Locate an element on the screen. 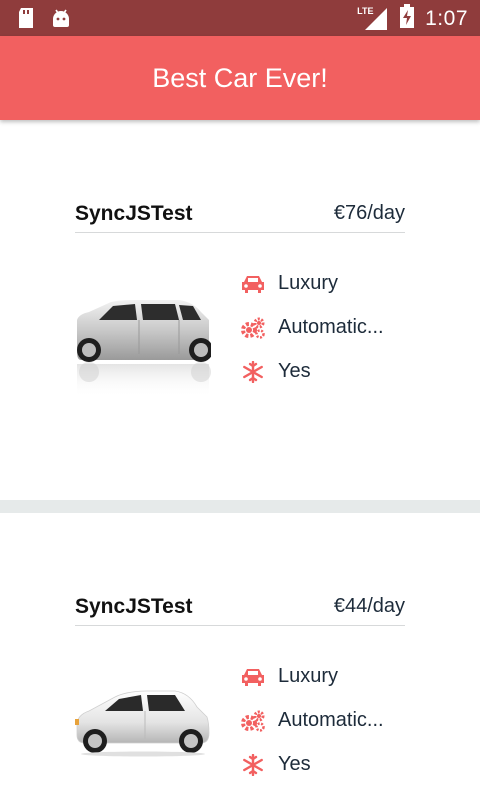 The image size is (480, 800). card-header: SyncJSTest €76/day is located at coordinates (240, 214).